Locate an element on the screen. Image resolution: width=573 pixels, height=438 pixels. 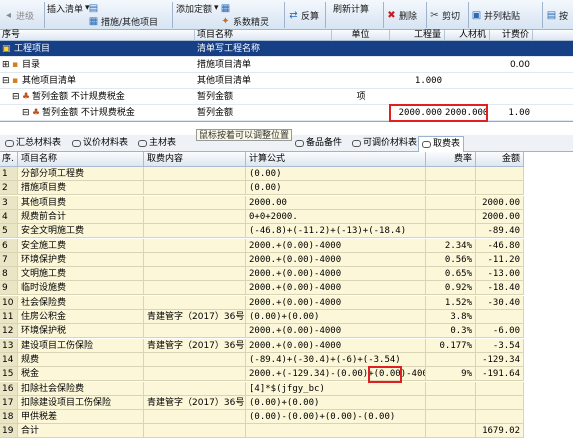
fee-col-header-formula: 计算公式 is located at coordinates (336, 159).